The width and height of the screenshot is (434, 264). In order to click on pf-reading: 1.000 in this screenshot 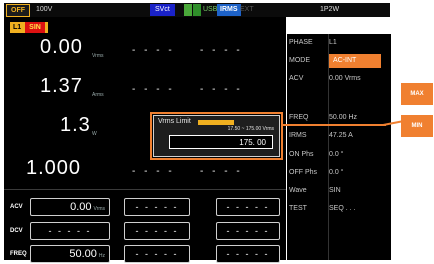, I will do `click(54, 168)`.